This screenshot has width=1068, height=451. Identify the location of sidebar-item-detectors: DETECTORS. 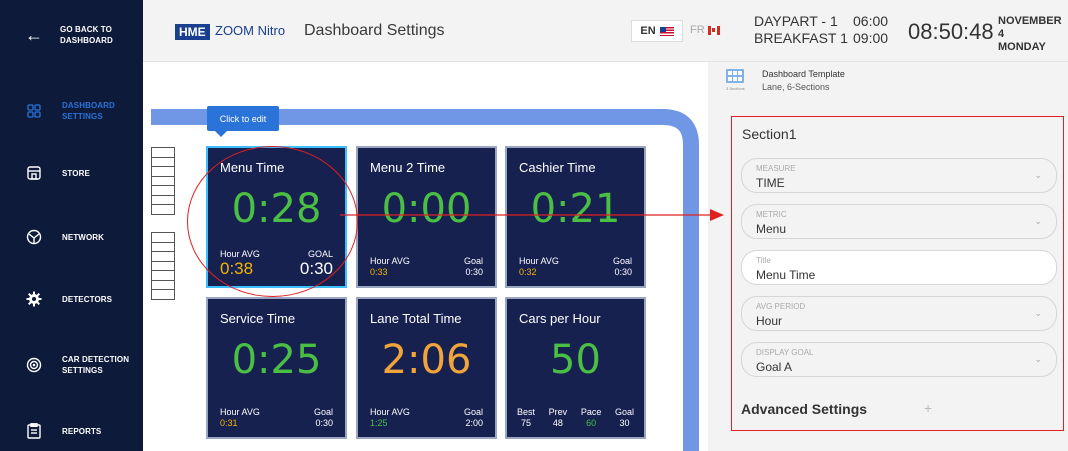
(71, 299).